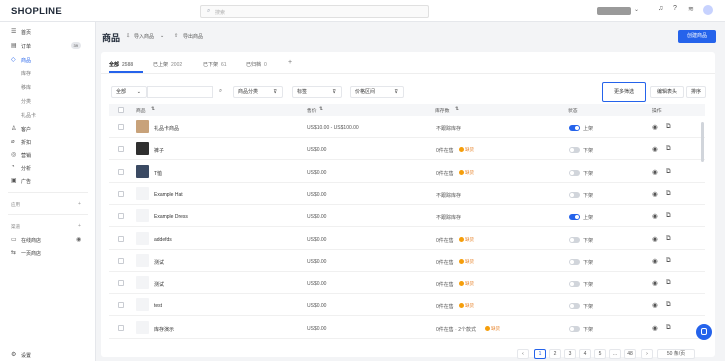 Image resolution: width=725 pixels, height=361 pixels. What do you see at coordinates (570, 354) in the screenshot?
I see `page-button: 3` at bounding box center [570, 354].